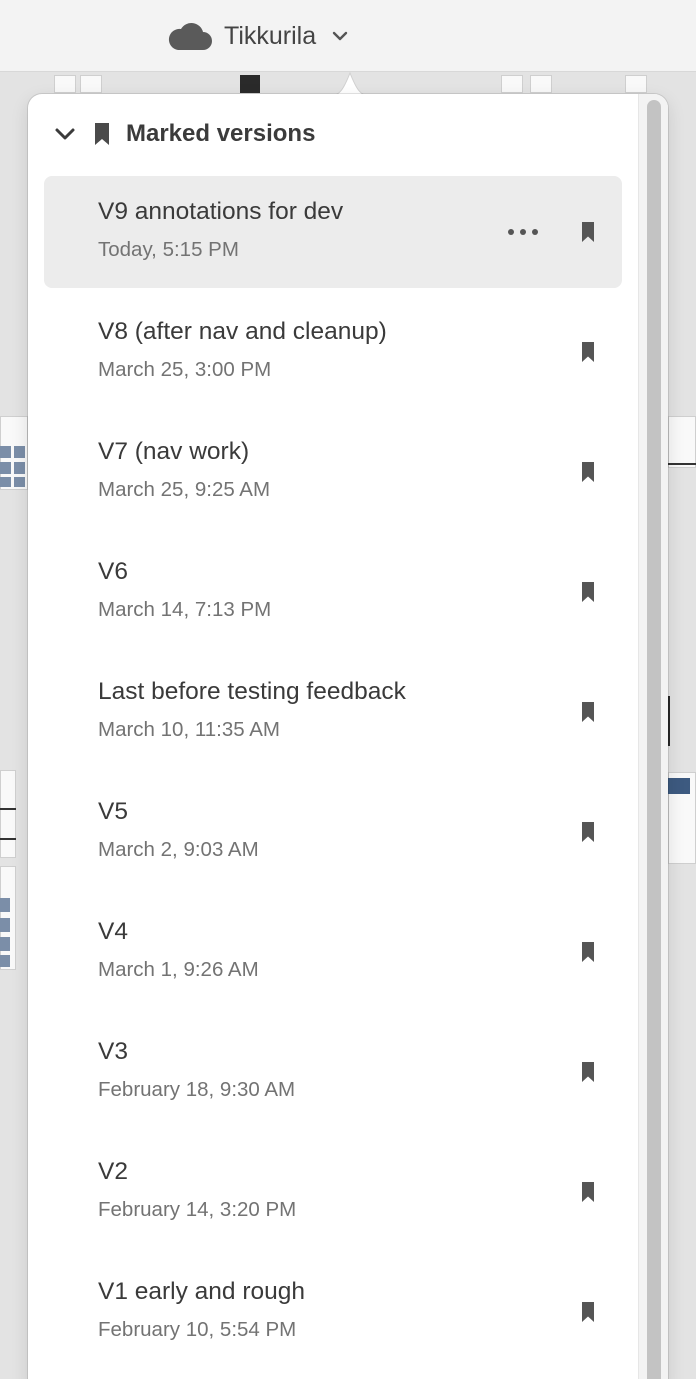  What do you see at coordinates (333, 832) in the screenshot?
I see `version-item: V5 March 2, 9:03 AM` at bounding box center [333, 832].